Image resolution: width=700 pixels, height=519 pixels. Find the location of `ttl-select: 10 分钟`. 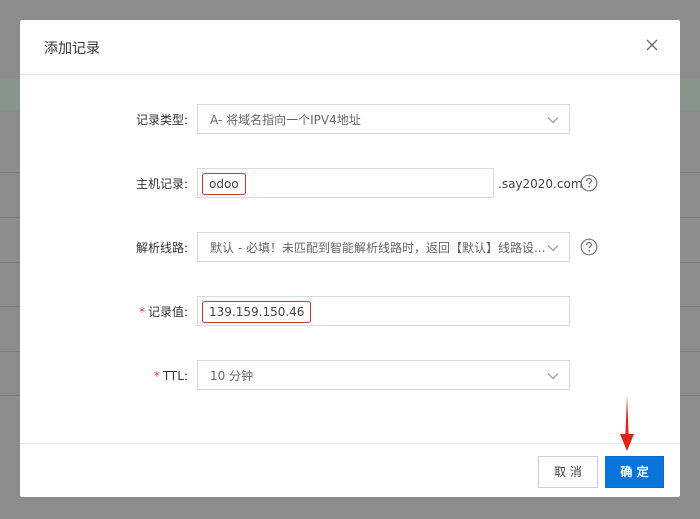

ttl-select: 10 分钟 is located at coordinates (383, 375).